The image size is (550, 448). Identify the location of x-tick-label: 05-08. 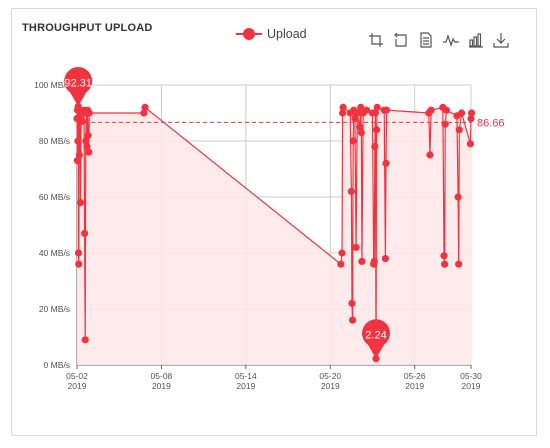
(162, 376).